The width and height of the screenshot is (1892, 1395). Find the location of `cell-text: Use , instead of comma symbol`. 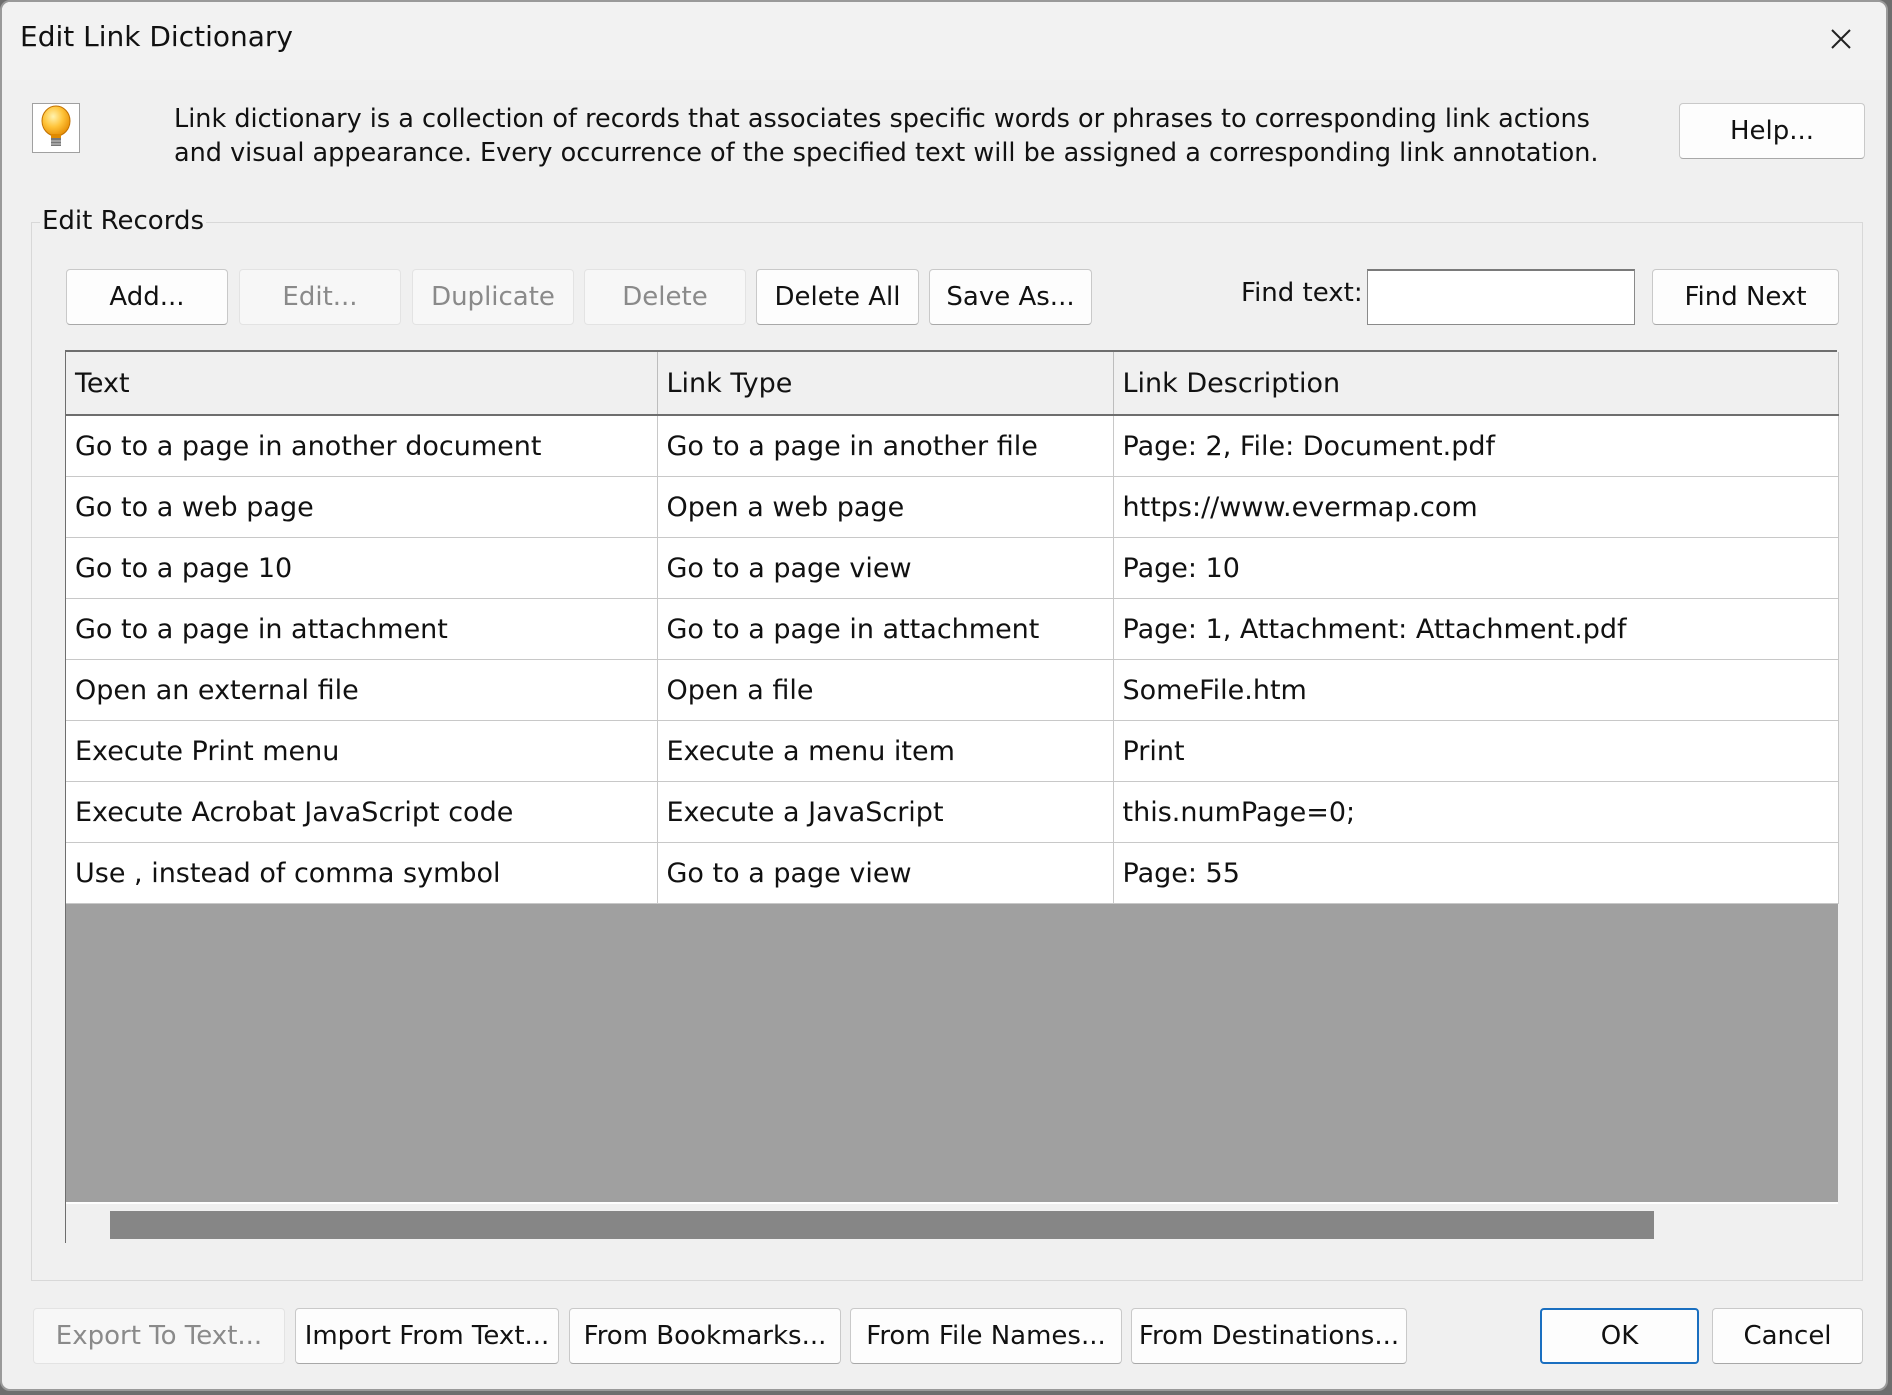

cell-text: Use , instead of comma symbol is located at coordinates (362, 873).